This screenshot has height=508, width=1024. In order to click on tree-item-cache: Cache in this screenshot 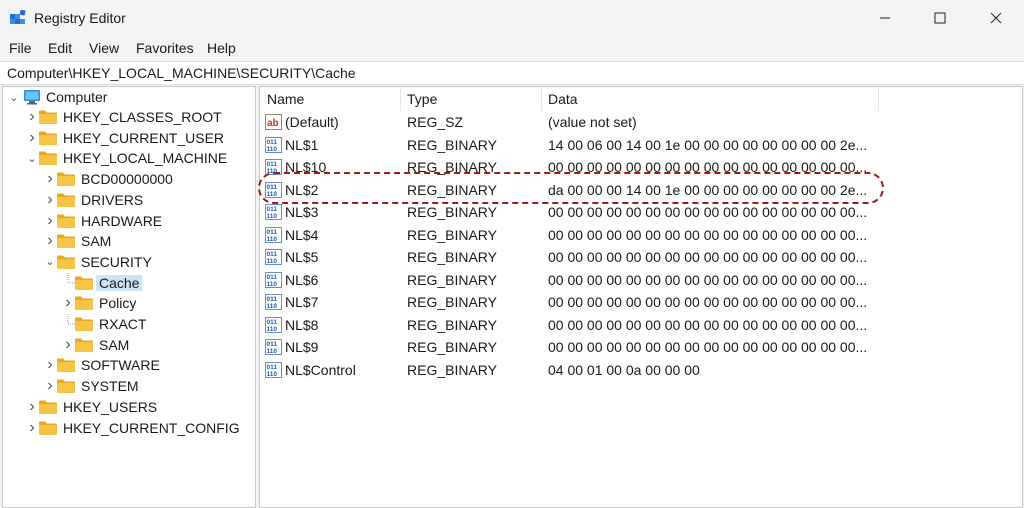, I will do `click(102, 282)`.